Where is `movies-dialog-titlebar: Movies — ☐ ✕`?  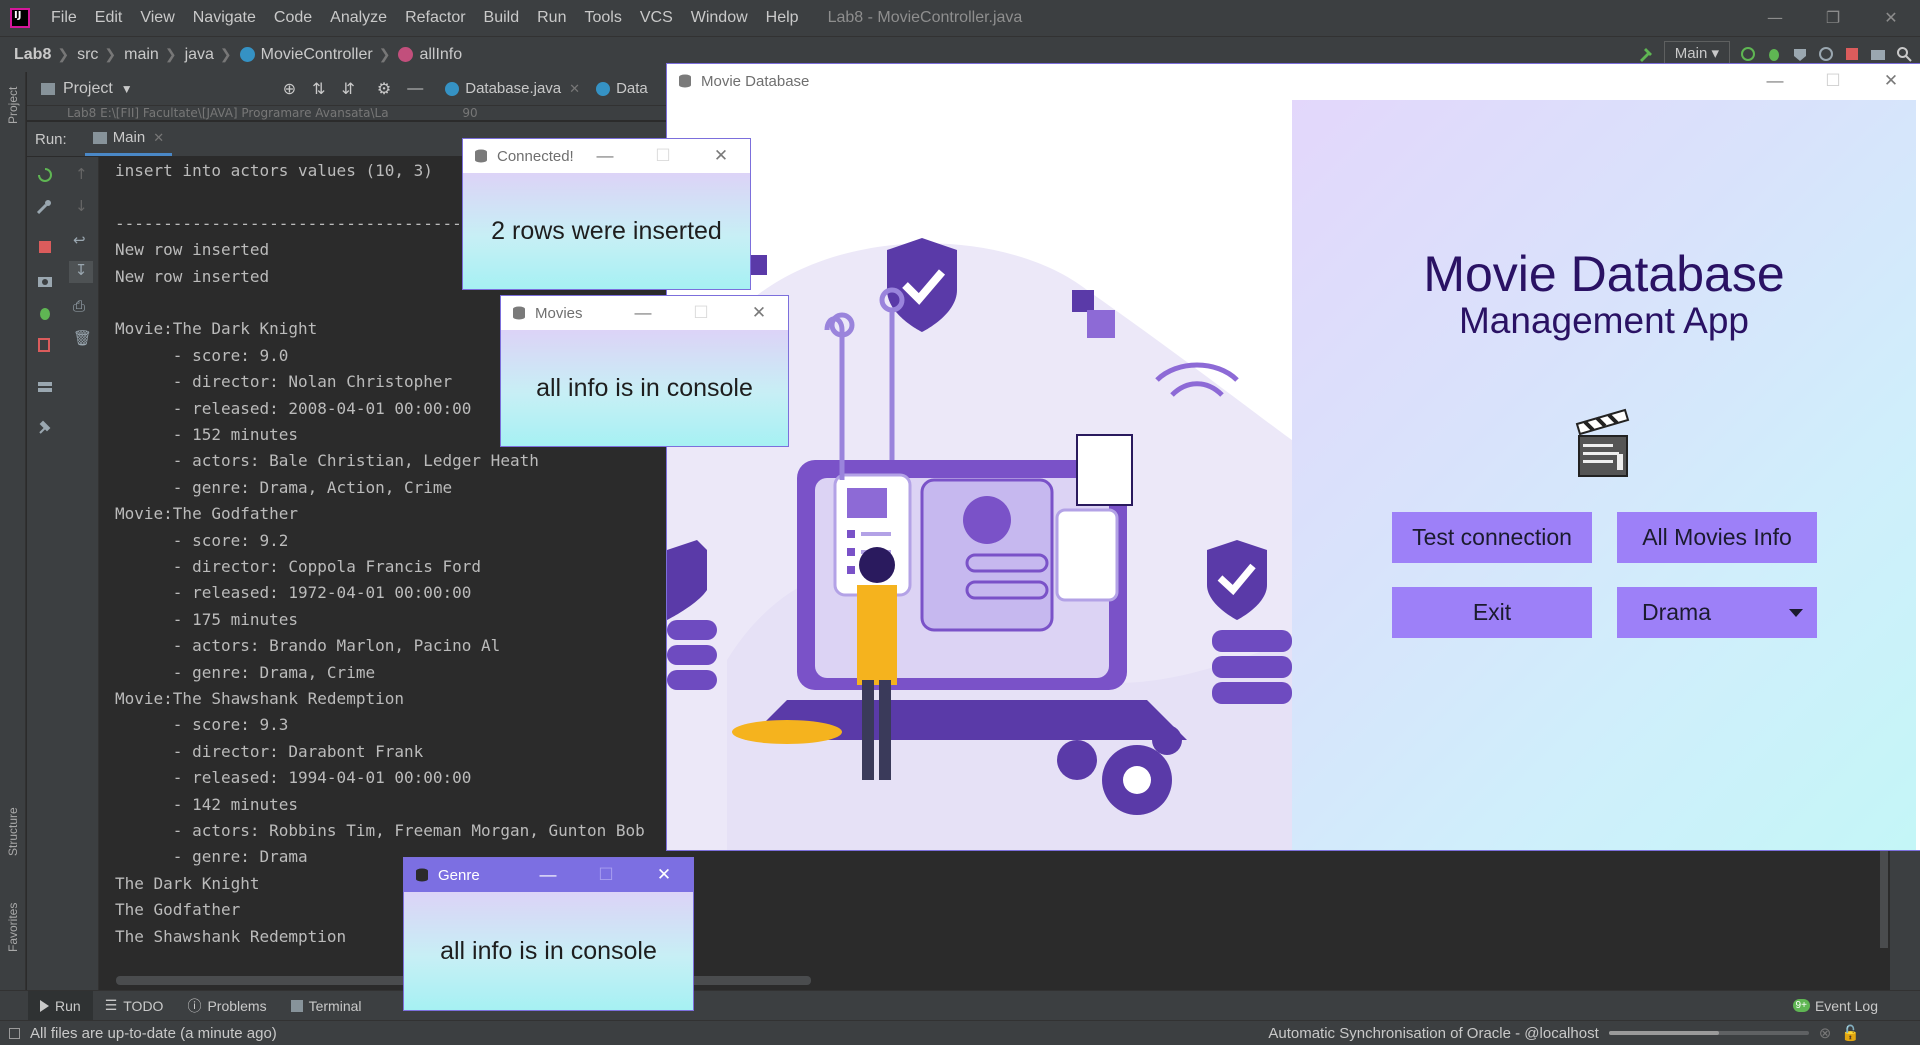 movies-dialog-titlebar: Movies — ☐ ✕ is located at coordinates (644, 313).